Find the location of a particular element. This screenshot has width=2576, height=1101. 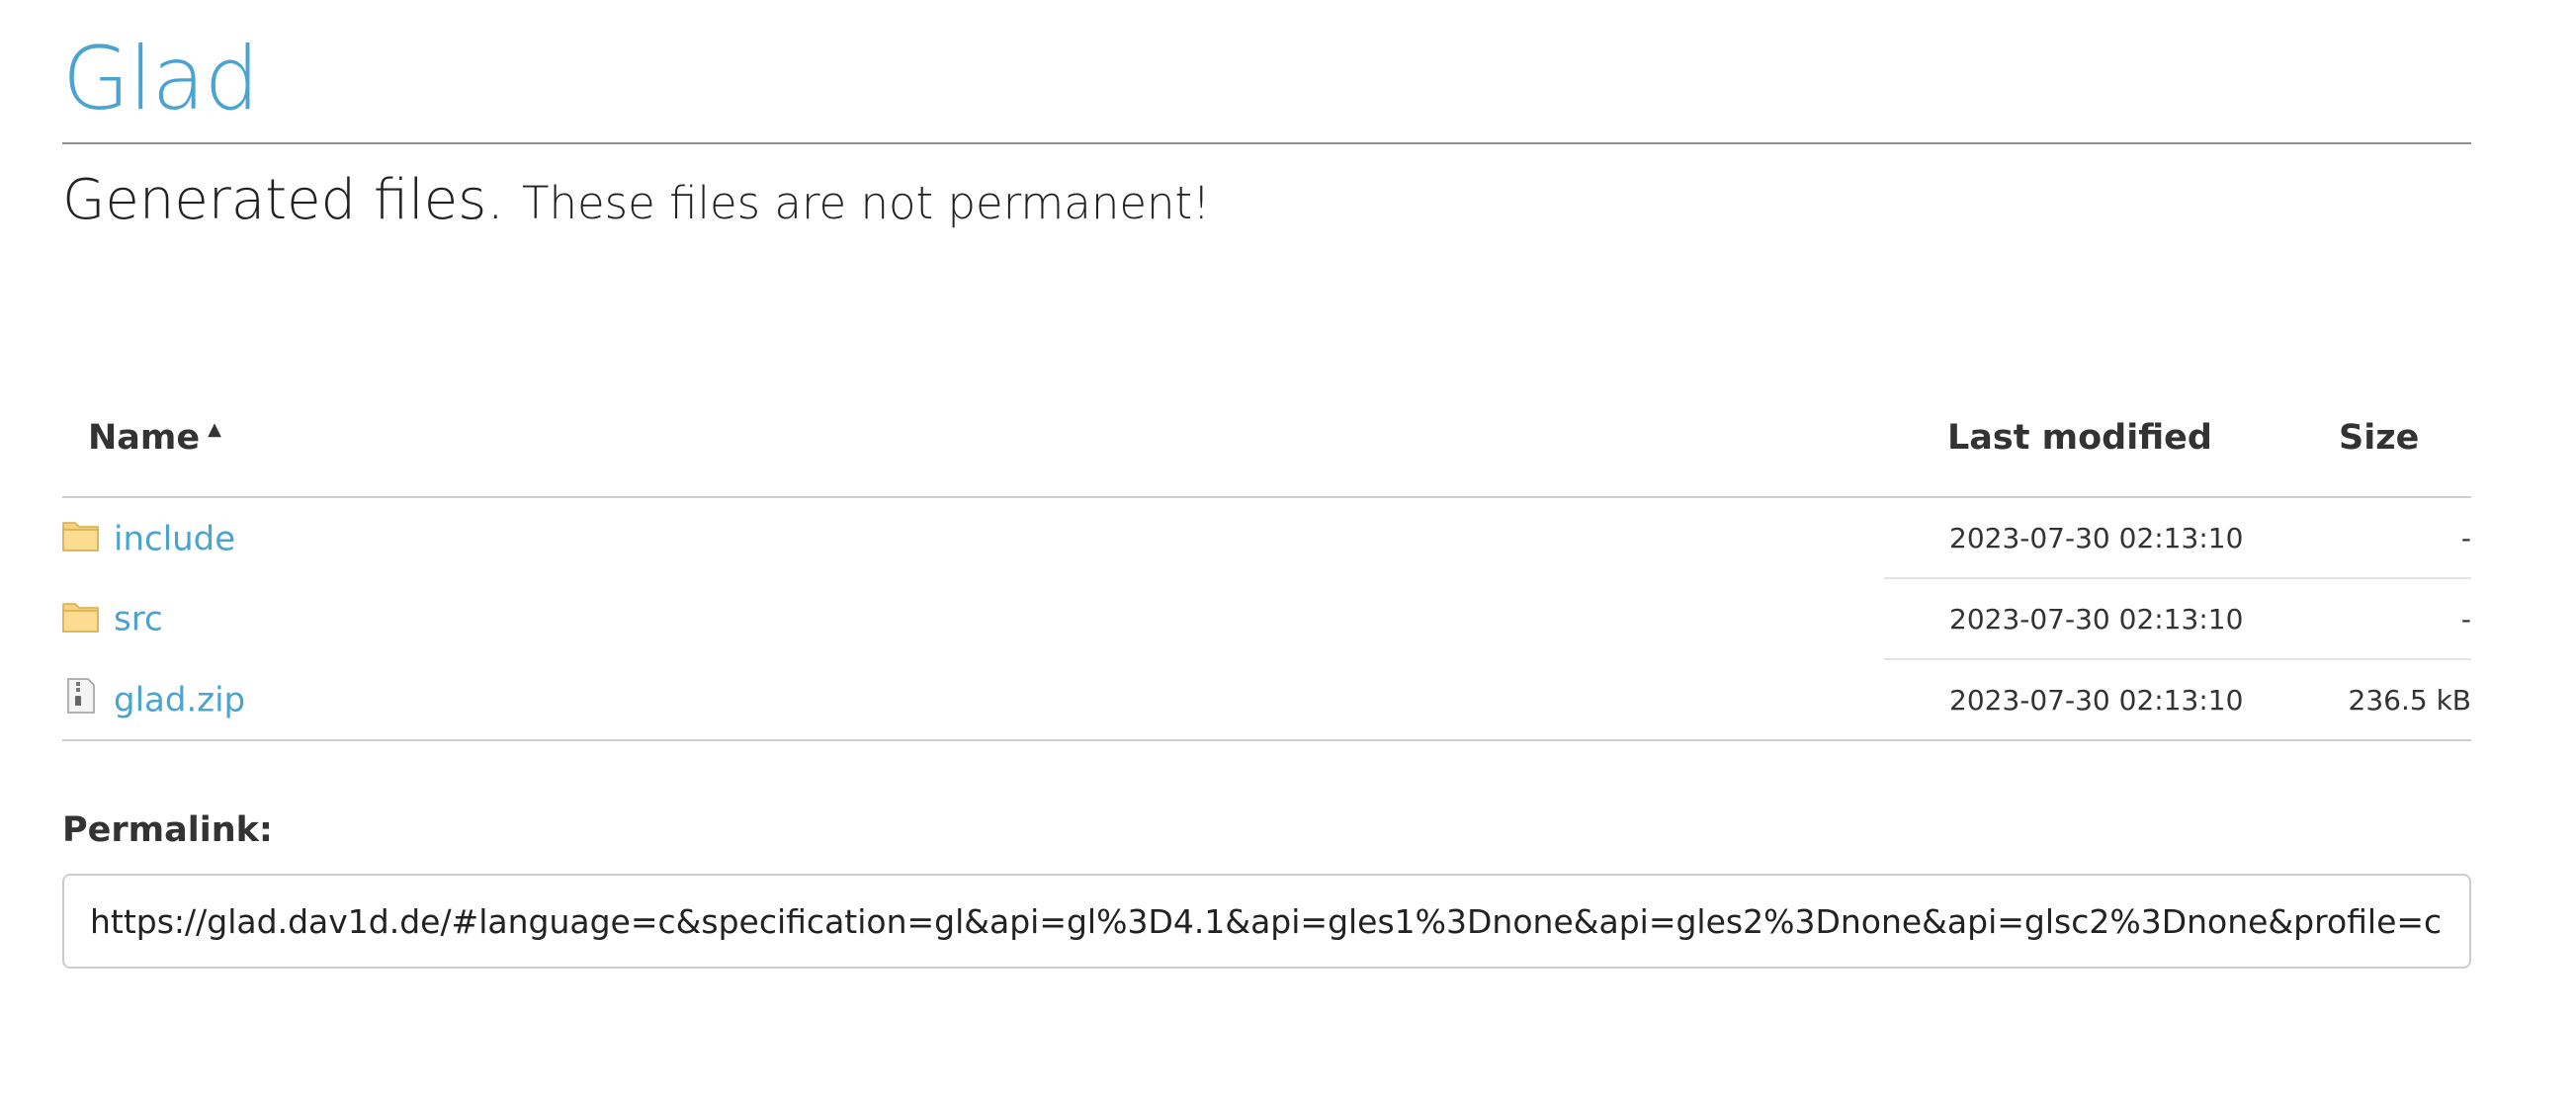

file-link-glad-zip: glad.zip is located at coordinates (179, 700).